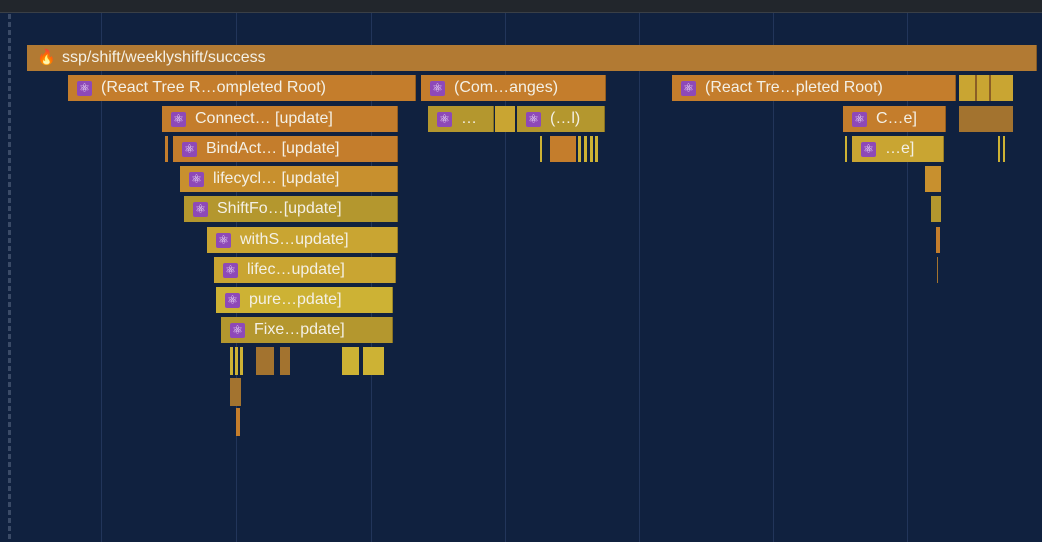  I want to click on flame-bar-bindact: ⚛ BindAct… [update], so click(285, 149).